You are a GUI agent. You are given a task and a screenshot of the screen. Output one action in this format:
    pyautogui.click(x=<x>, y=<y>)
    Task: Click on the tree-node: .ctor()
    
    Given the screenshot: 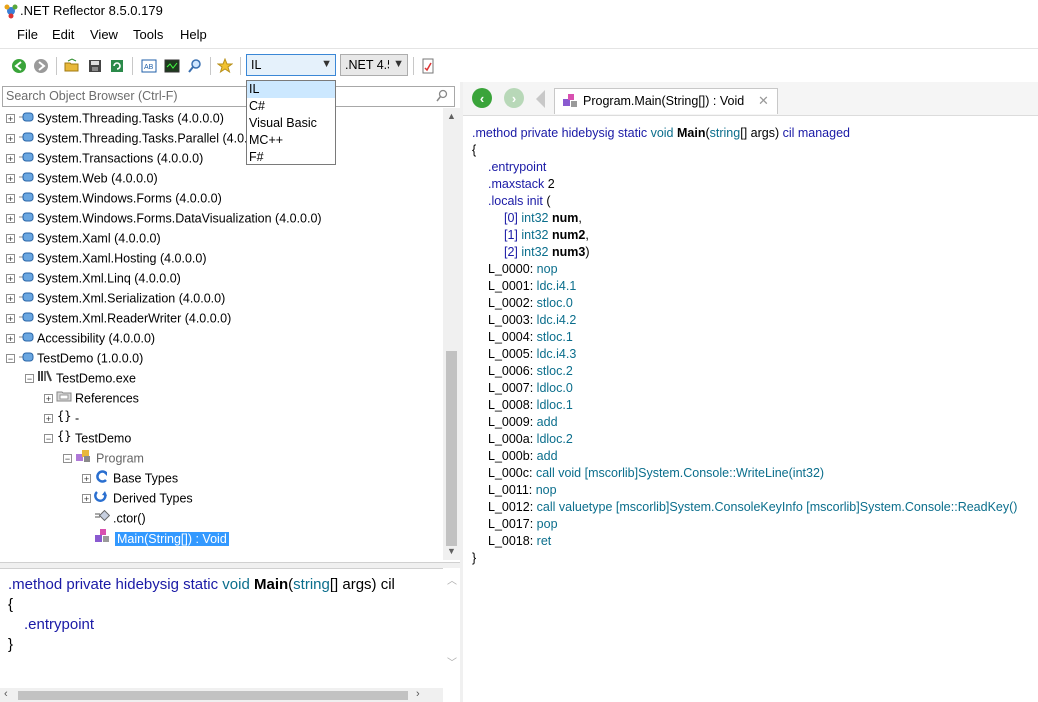 What is the action you would take?
    pyautogui.click(x=114, y=518)
    